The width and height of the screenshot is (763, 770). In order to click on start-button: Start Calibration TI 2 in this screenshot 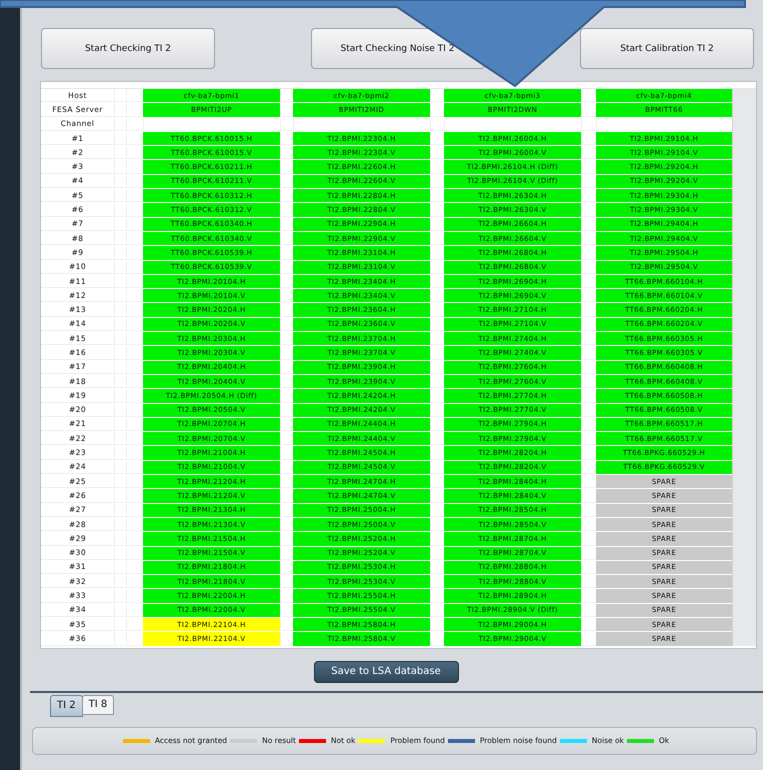, I will do `click(667, 48)`.